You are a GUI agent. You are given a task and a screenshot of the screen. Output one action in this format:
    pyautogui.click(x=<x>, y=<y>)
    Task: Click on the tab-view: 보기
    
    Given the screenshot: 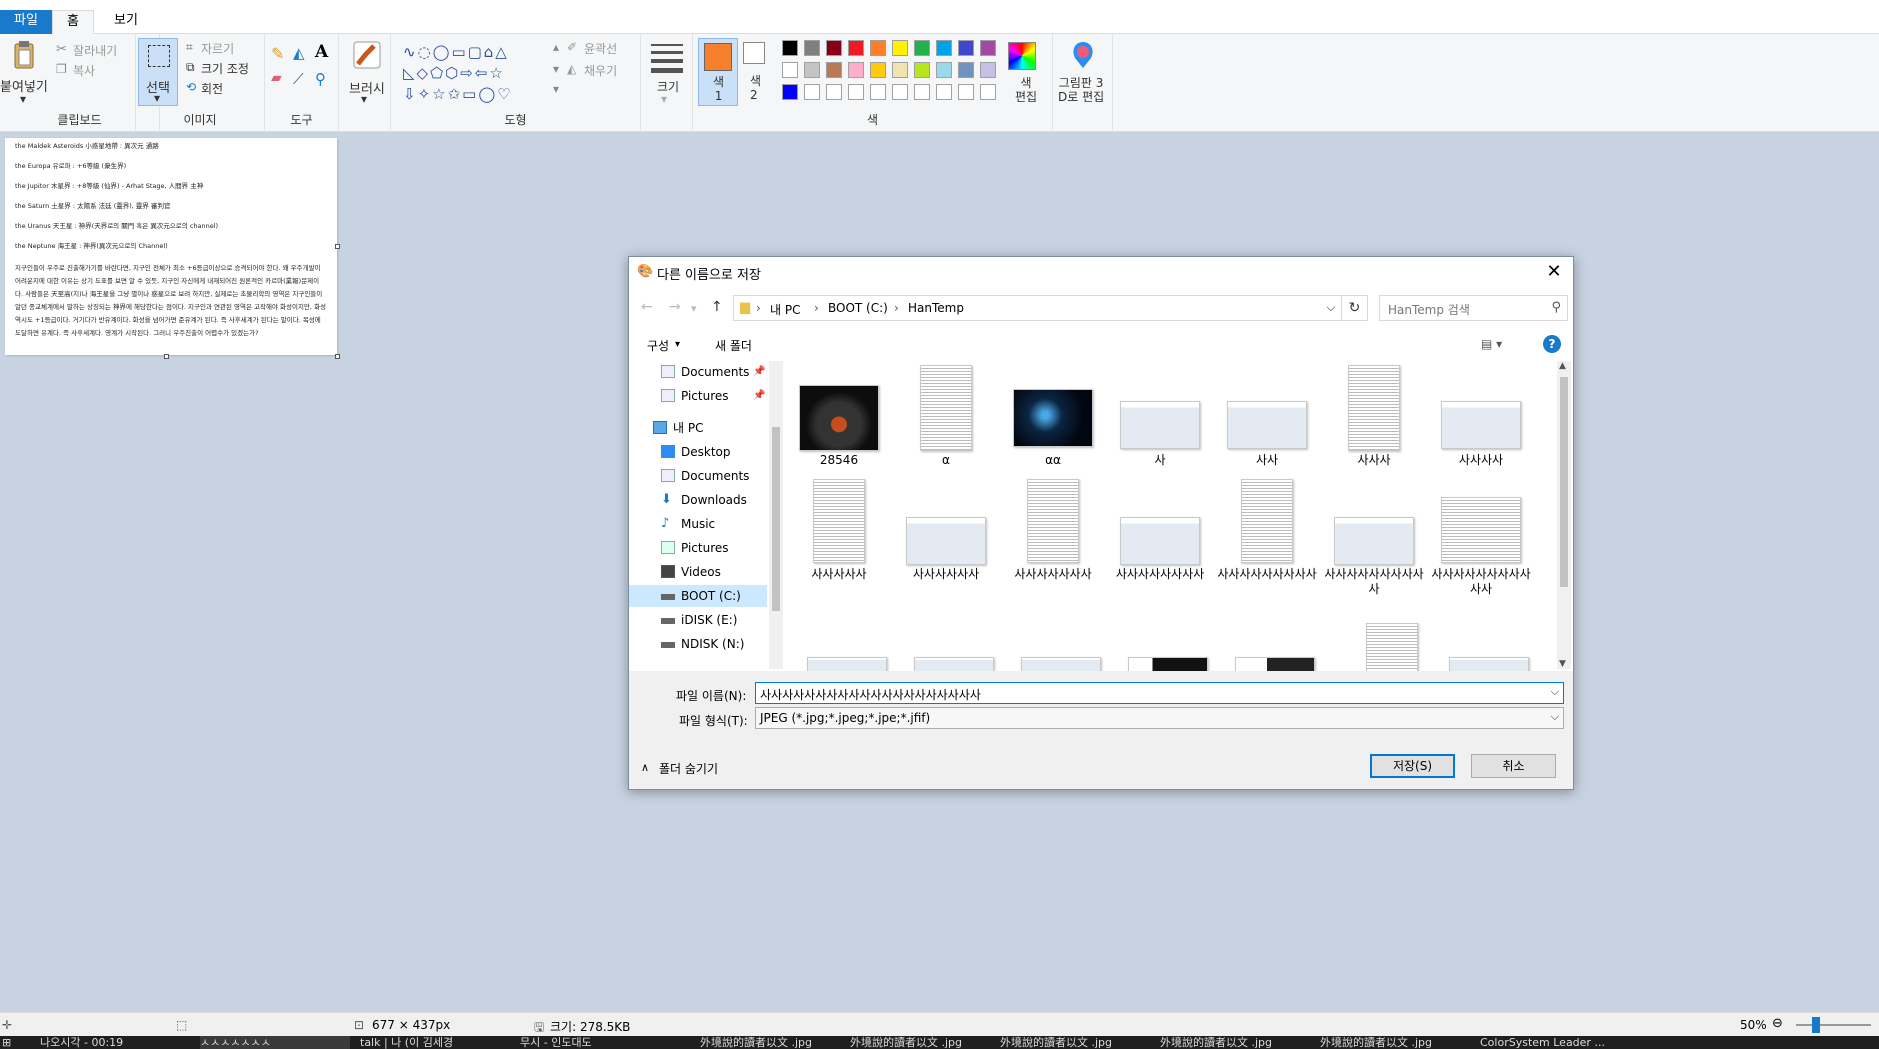 What is the action you would take?
    pyautogui.click(x=126, y=22)
    